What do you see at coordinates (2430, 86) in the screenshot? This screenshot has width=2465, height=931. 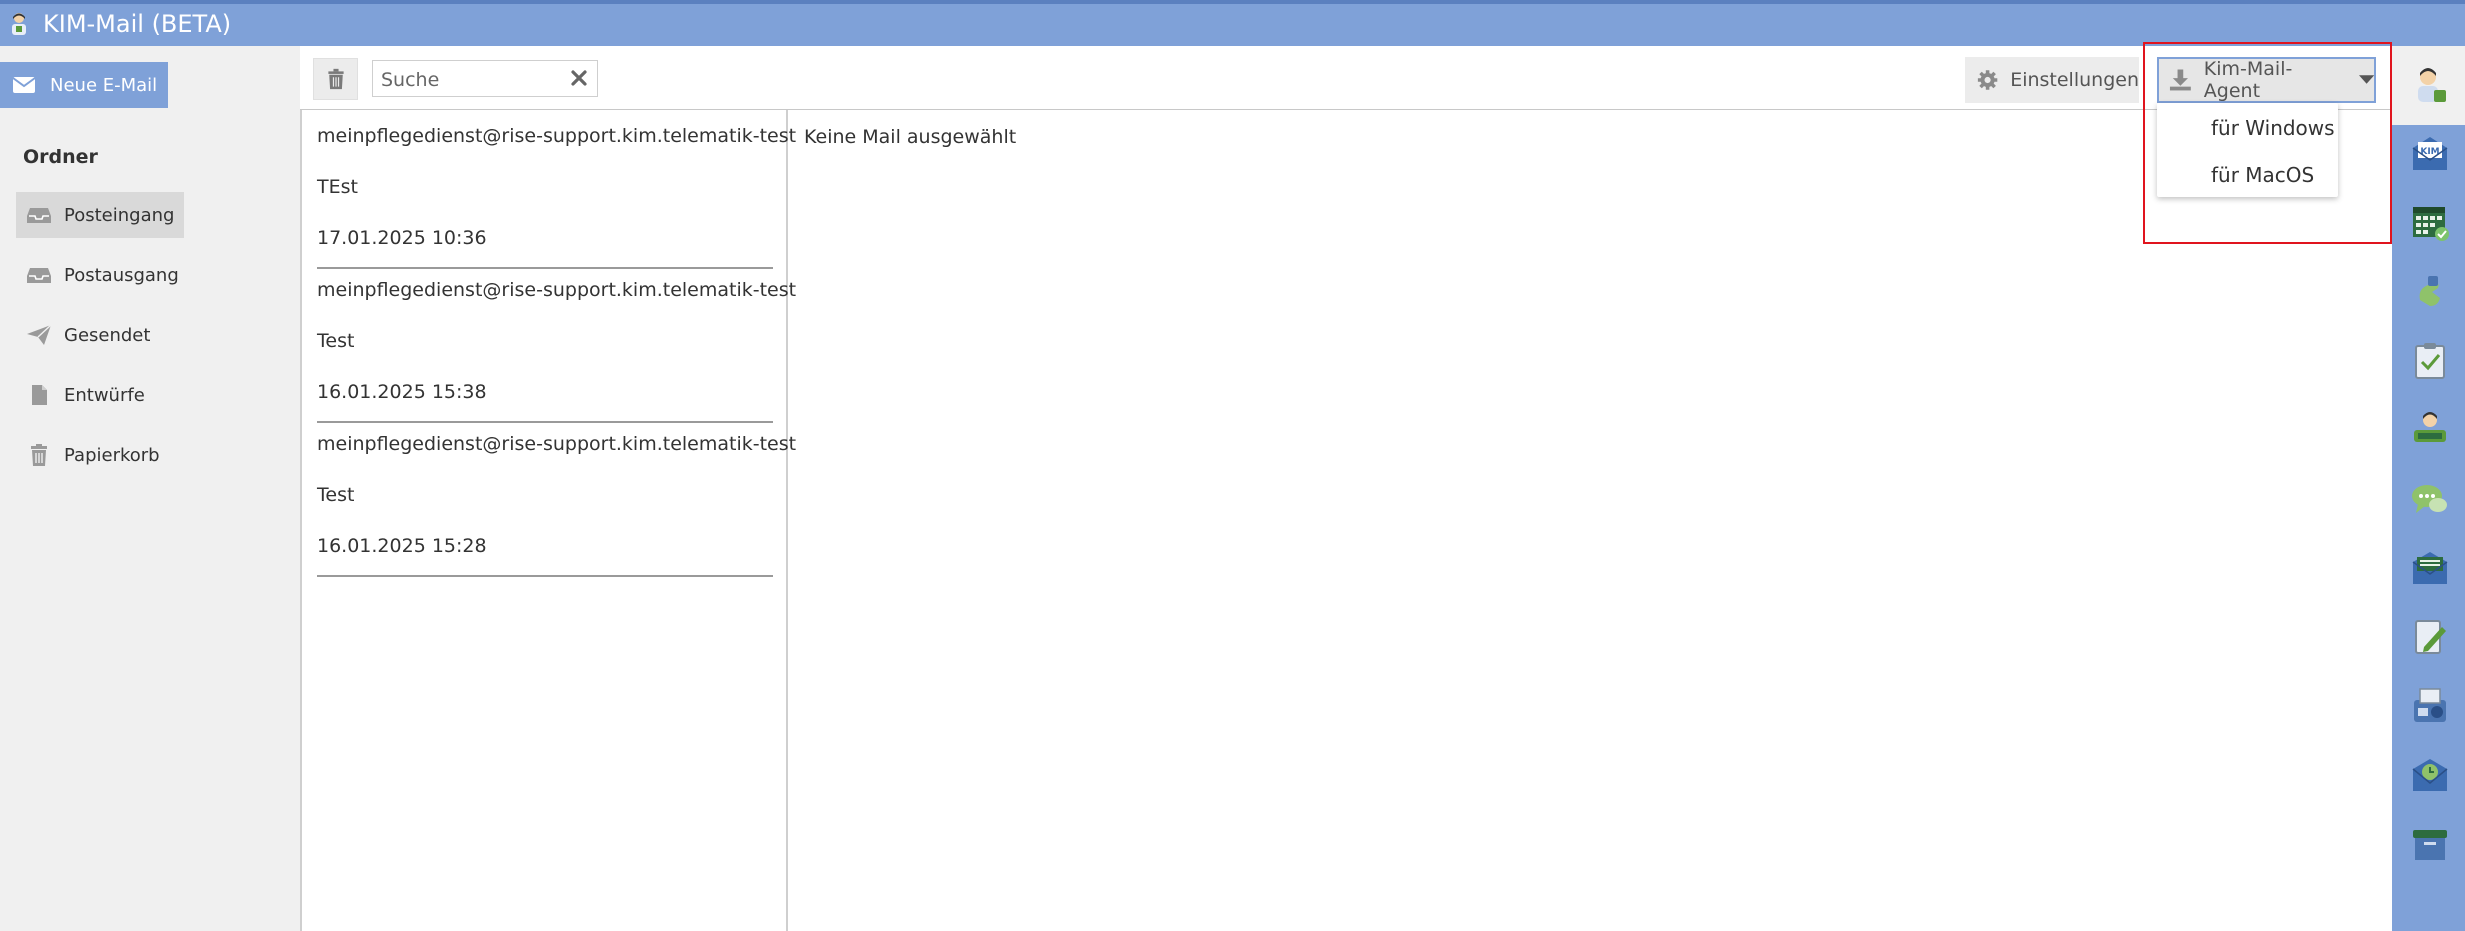 I see `user-profile-icon` at bounding box center [2430, 86].